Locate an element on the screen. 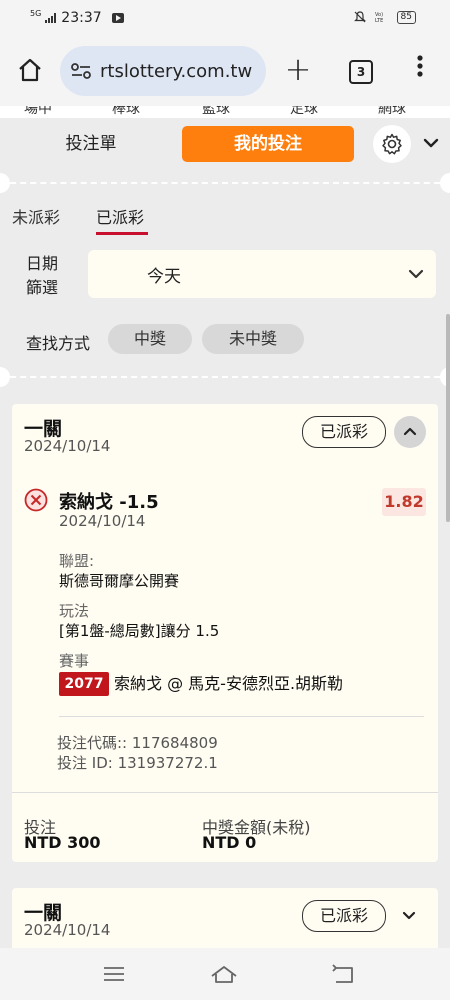  more-menu-button is located at coordinates (420, 70).